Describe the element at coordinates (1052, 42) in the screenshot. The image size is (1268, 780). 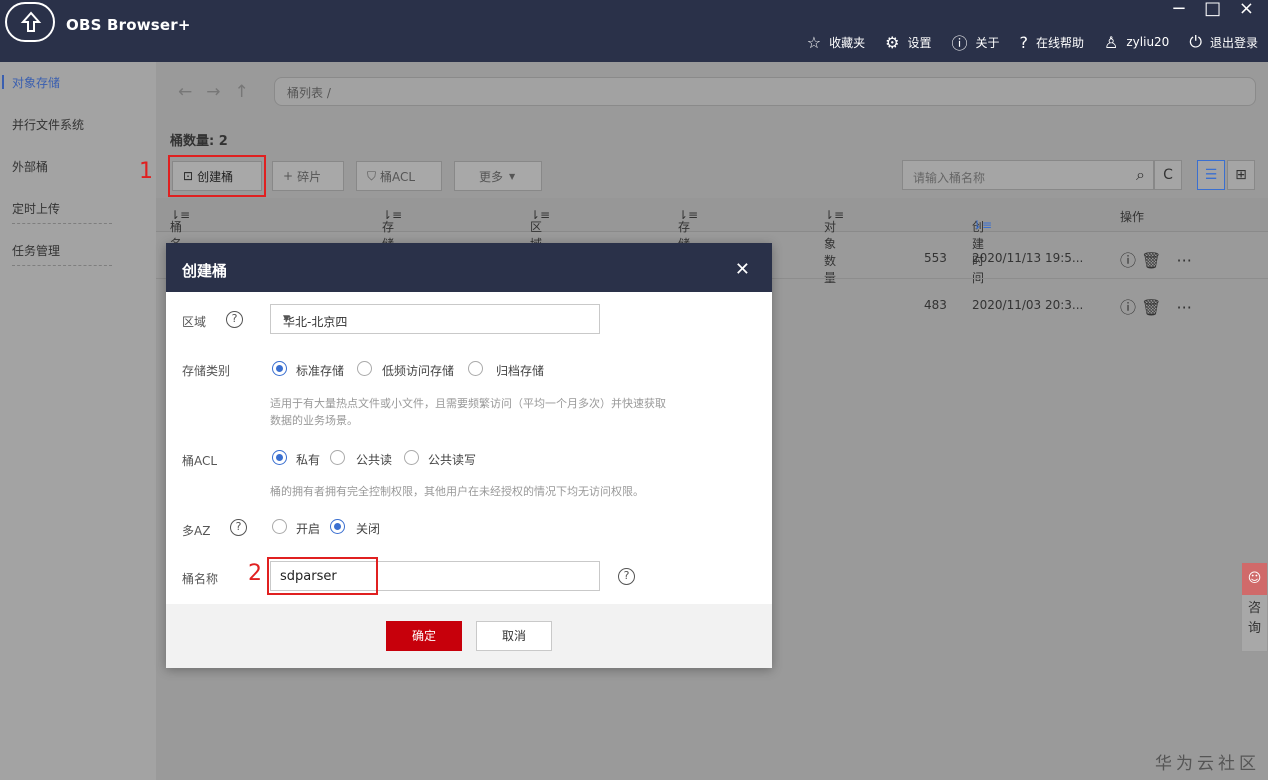
I see `nav-help: ? 在线帮助` at that location.